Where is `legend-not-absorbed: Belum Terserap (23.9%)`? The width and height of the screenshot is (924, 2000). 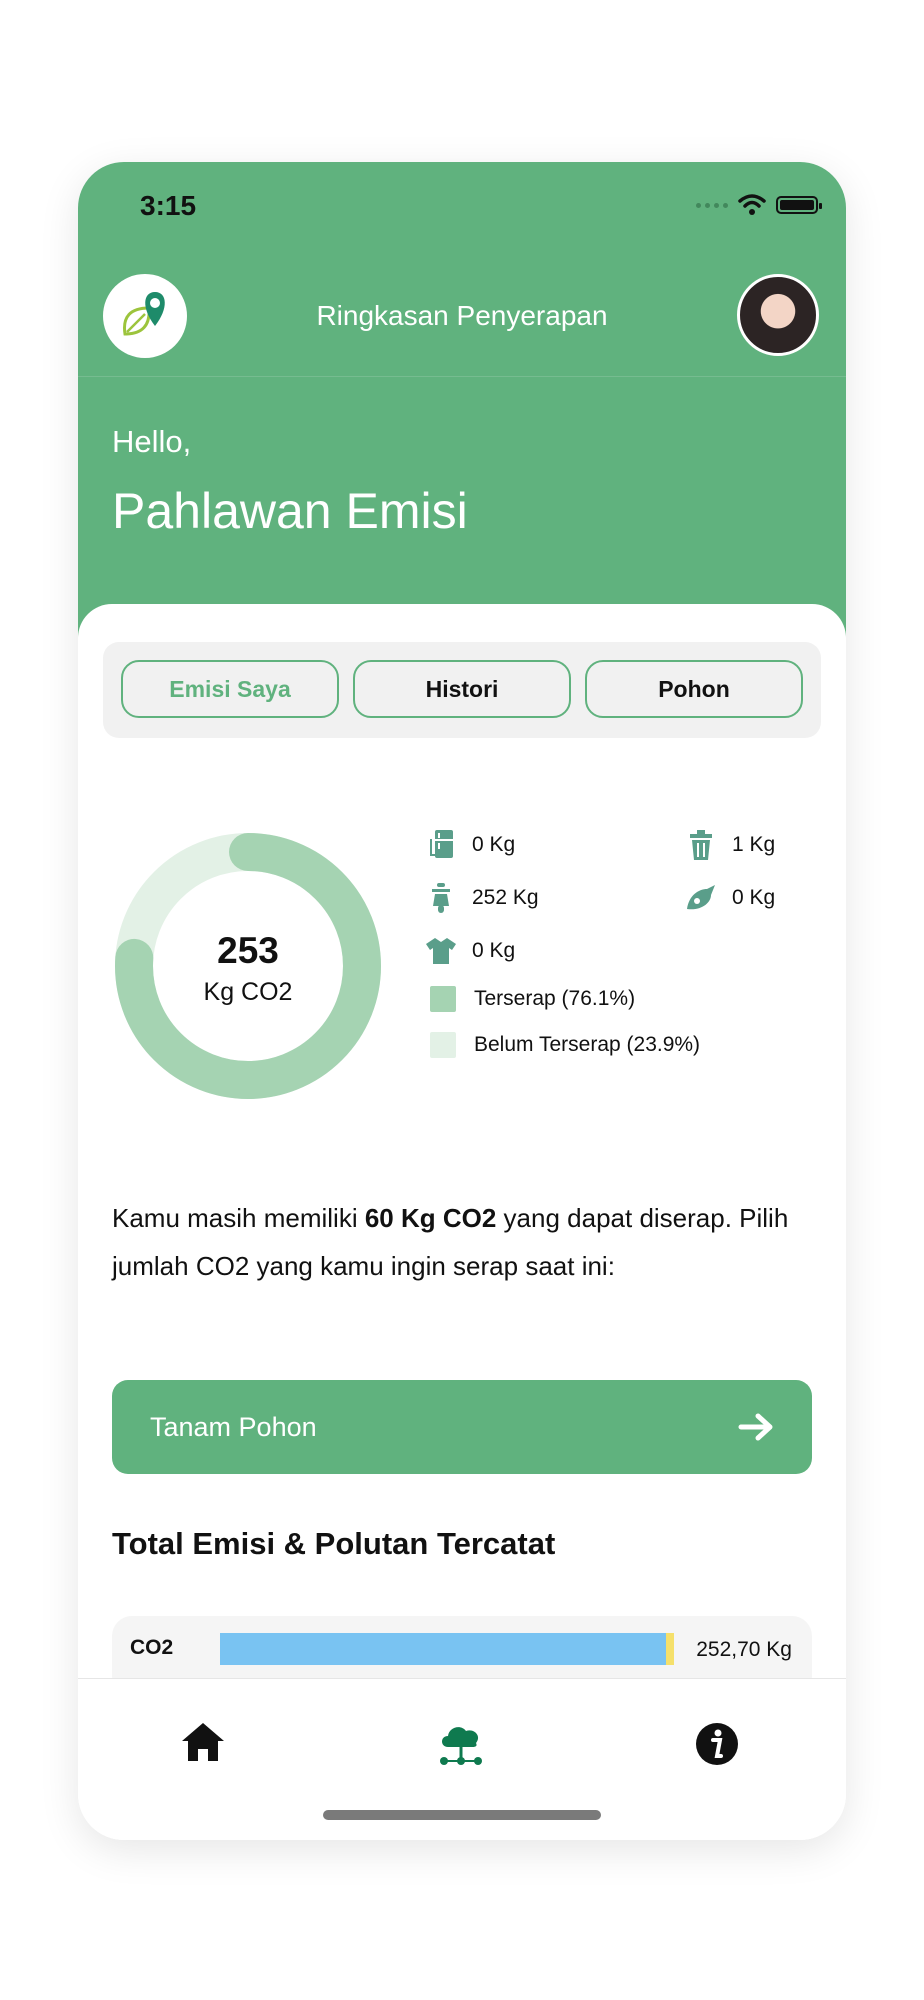 legend-not-absorbed: Belum Terserap (23.9%) is located at coordinates (565, 1045).